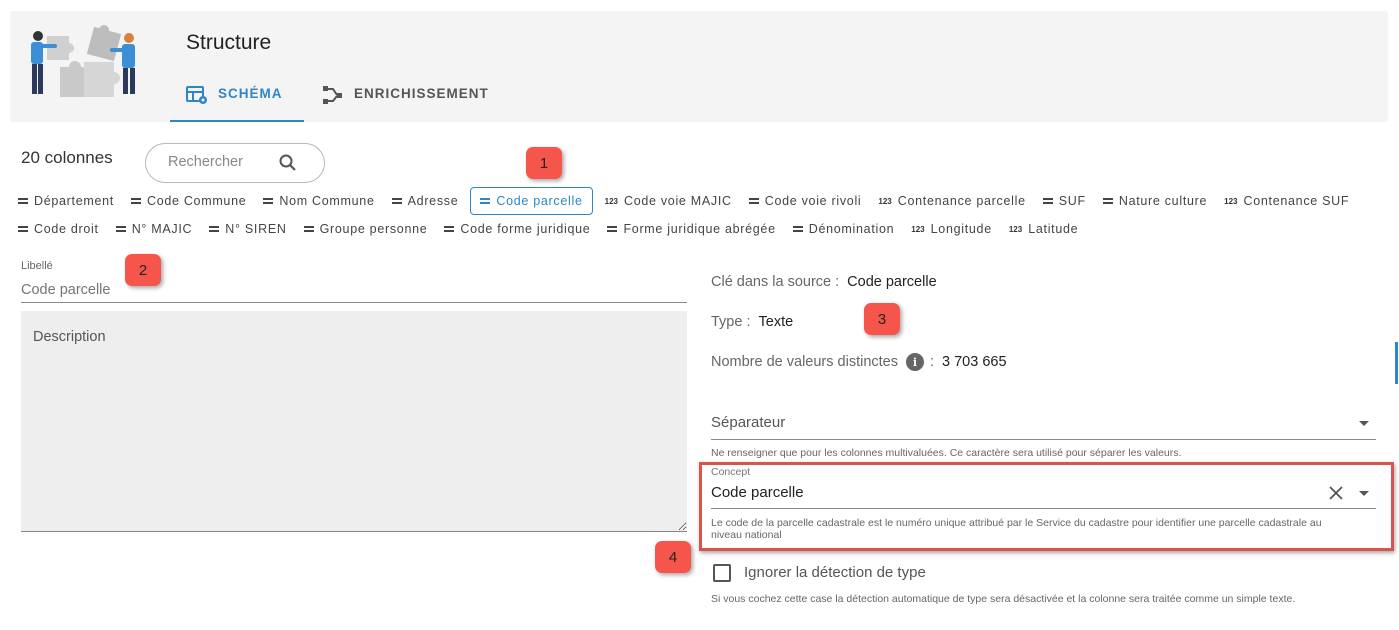 The width and height of the screenshot is (1399, 630). I want to click on column-chip-label: Groupe personne, so click(373, 229).